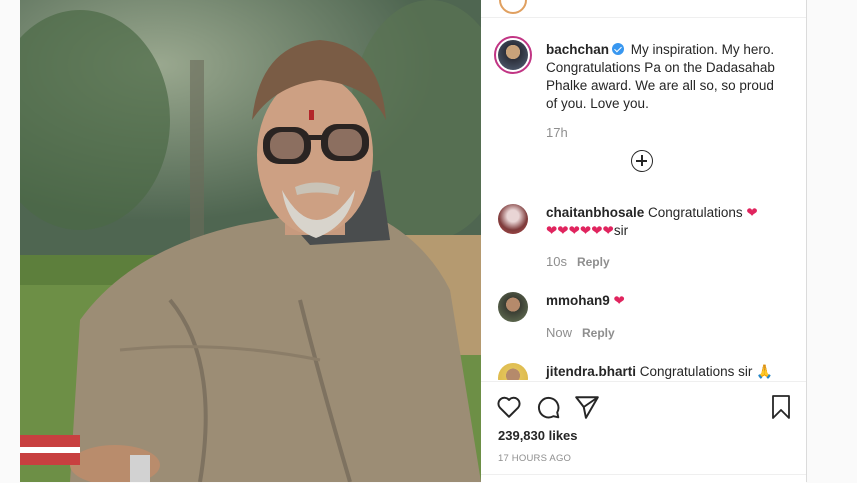 This screenshot has height=483, width=857. What do you see at coordinates (642, 161) in the screenshot?
I see `load-more-comments-icon` at bounding box center [642, 161].